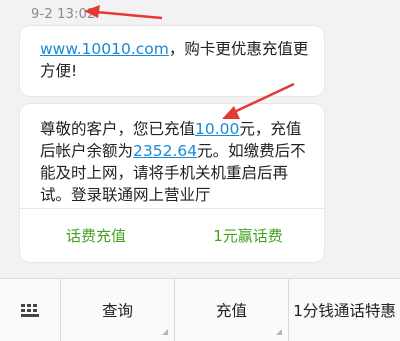  Describe the element at coordinates (175, 60) in the screenshot. I see `message-1-text: www.10010.com，购卡更优惠充值更方便!` at that location.